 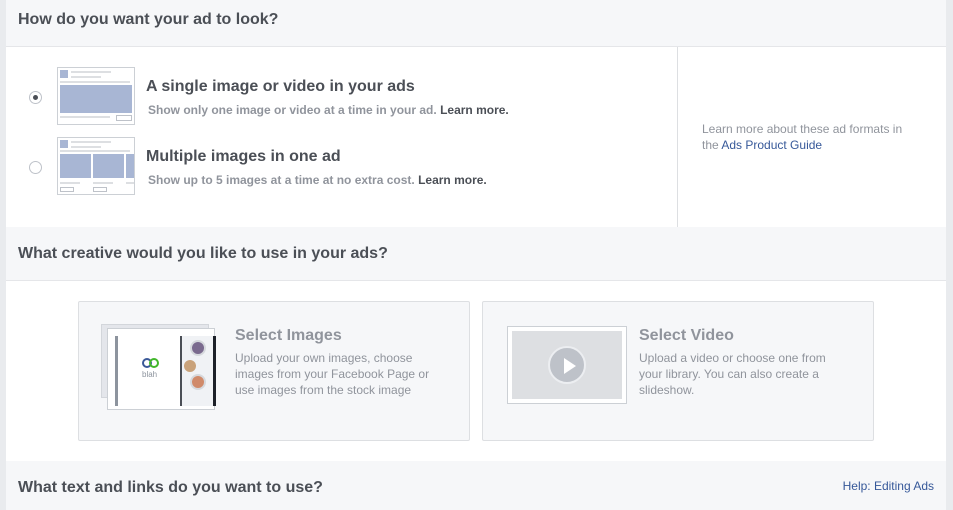 What do you see at coordinates (243, 157) in the screenshot?
I see `multiple-images-option-title: Multiple images in one ad` at bounding box center [243, 157].